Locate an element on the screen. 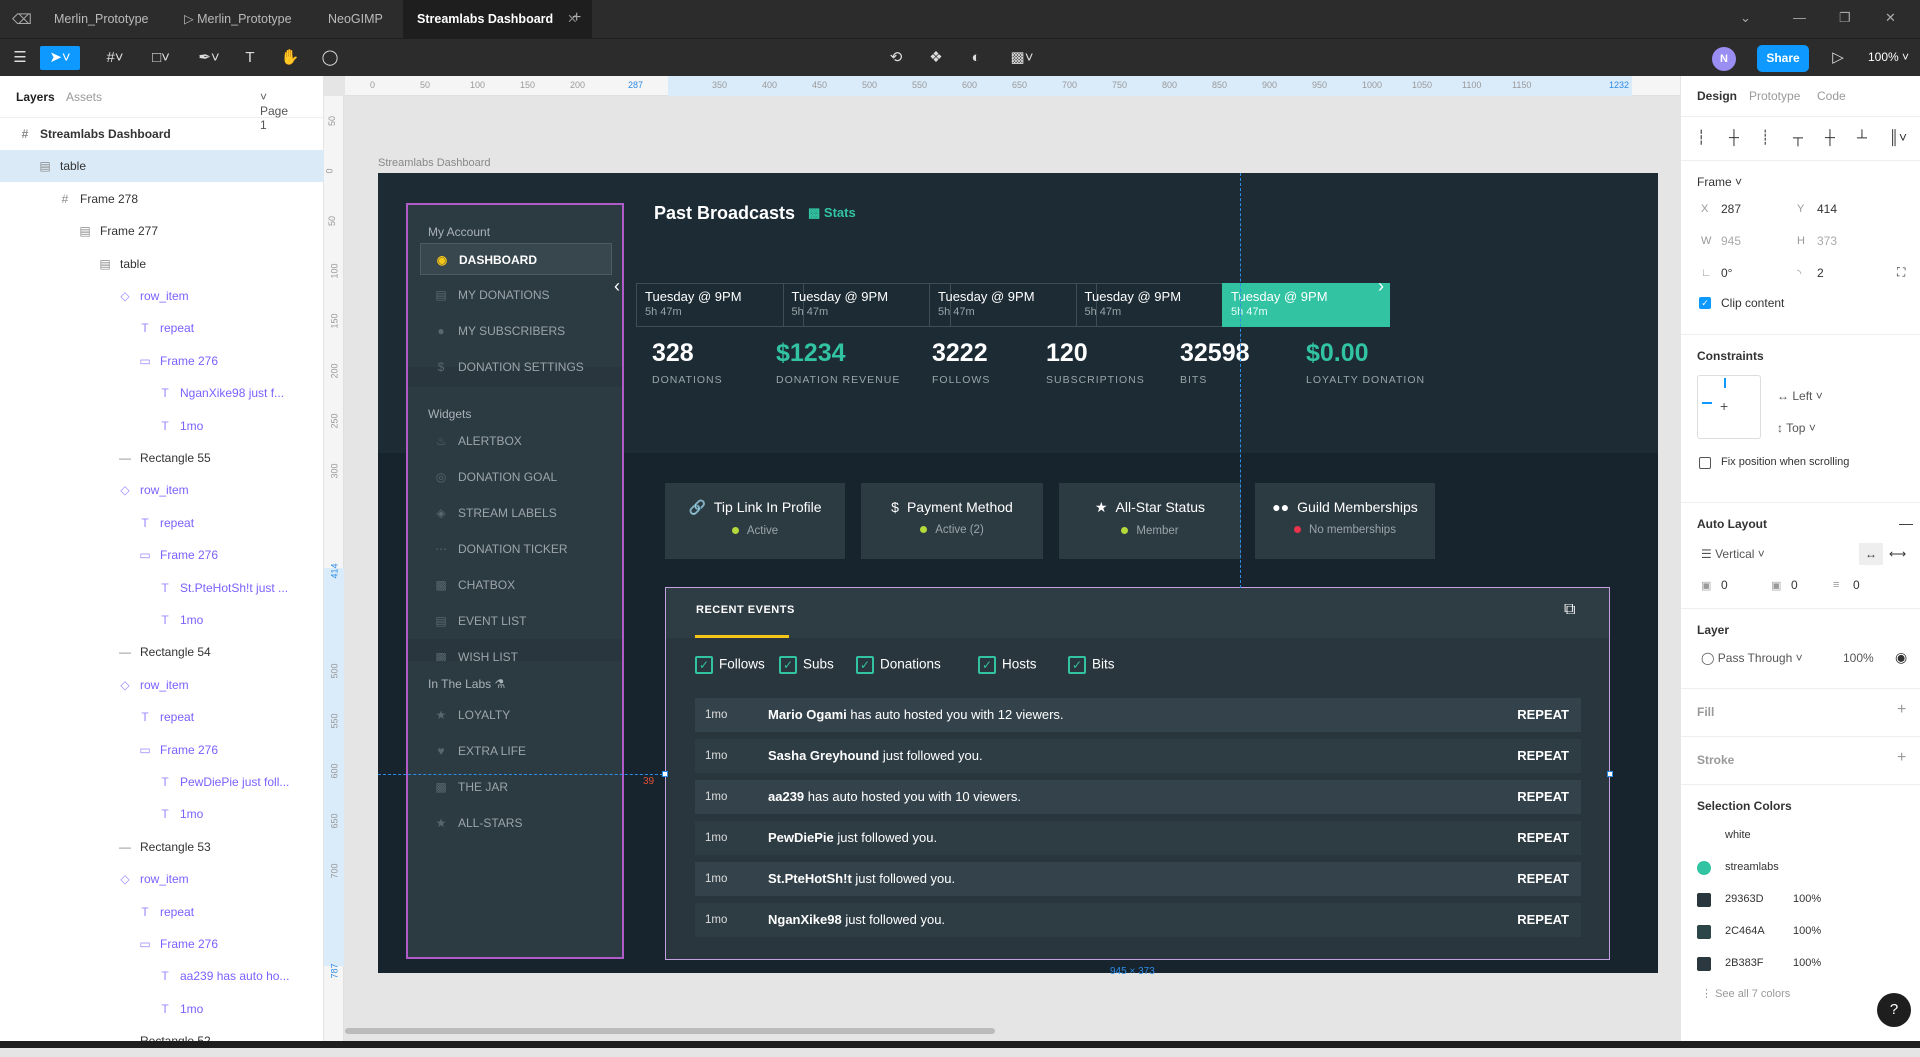 The width and height of the screenshot is (1920, 1057). align-right-icon: ┊ is located at coordinates (1765, 137).